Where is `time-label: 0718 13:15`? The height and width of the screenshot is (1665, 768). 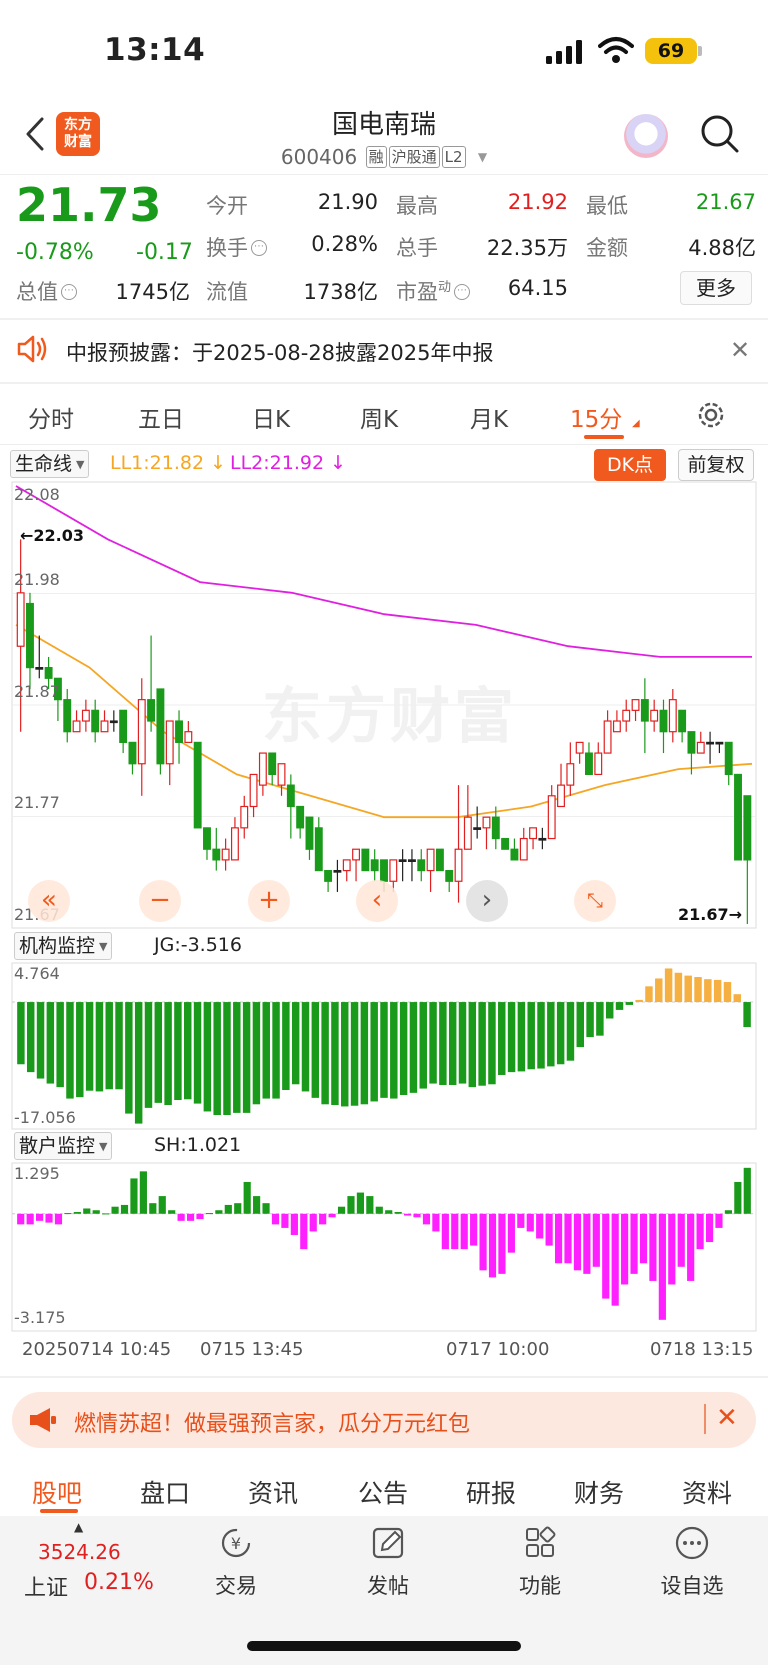
time-label: 0718 13:15 is located at coordinates (702, 1349).